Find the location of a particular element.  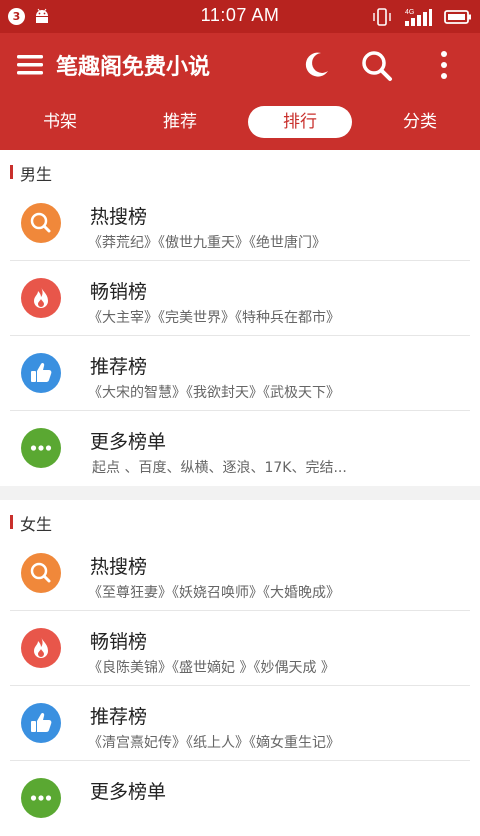

moon-icon is located at coordinates (316, 65).